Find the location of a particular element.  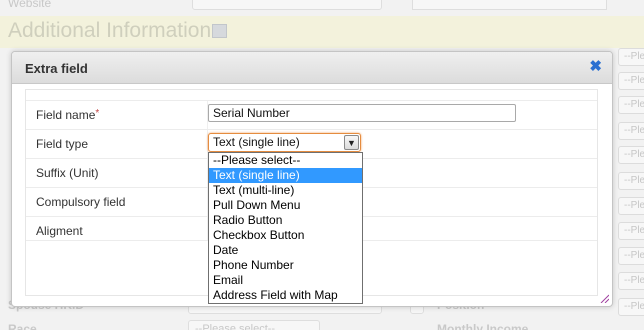

race-select: --Please select-- is located at coordinates (254, 325).